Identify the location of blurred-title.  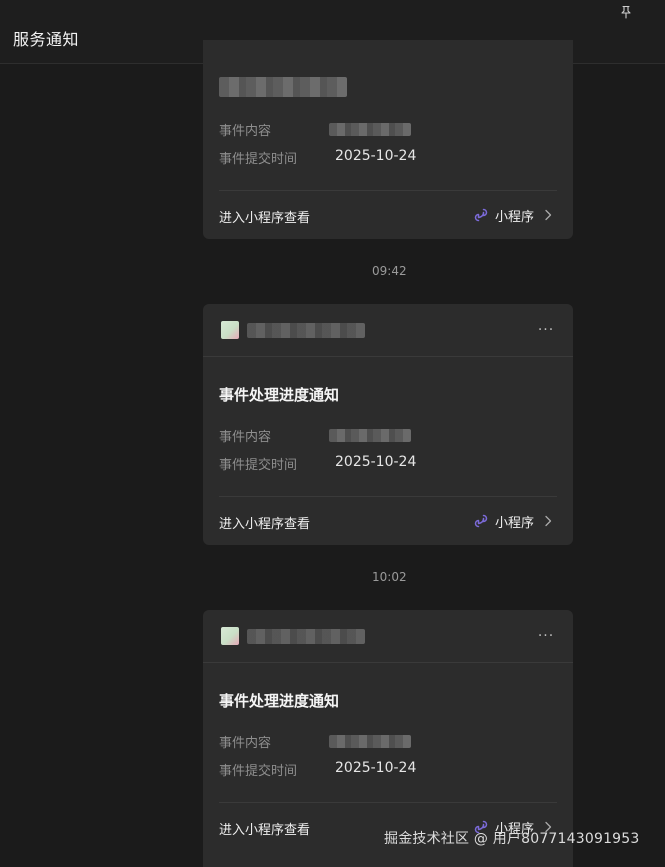
(283, 87).